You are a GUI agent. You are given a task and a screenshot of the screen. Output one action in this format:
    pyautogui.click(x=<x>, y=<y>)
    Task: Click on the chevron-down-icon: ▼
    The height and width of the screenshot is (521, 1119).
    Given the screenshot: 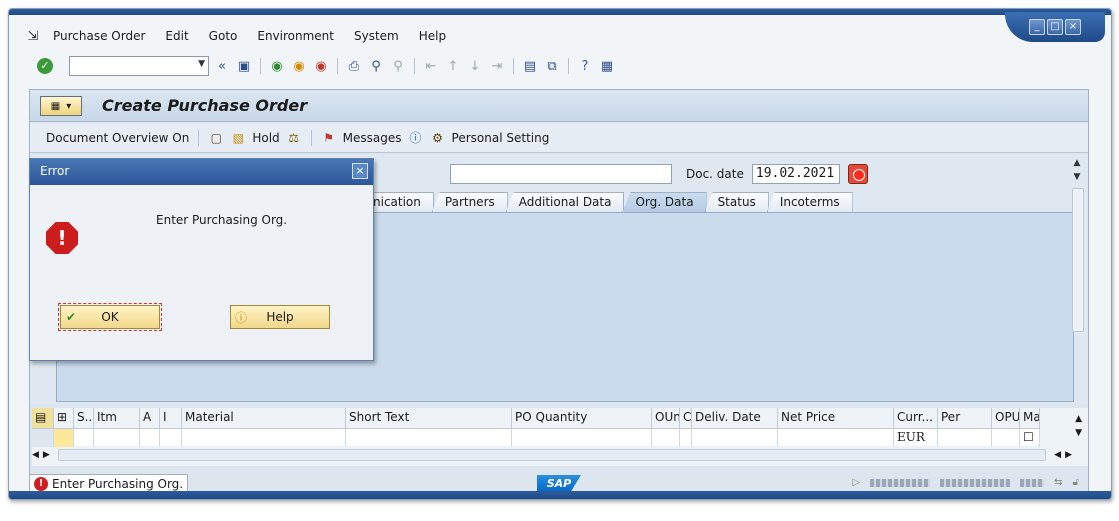 What is the action you would take?
    pyautogui.click(x=201, y=64)
    